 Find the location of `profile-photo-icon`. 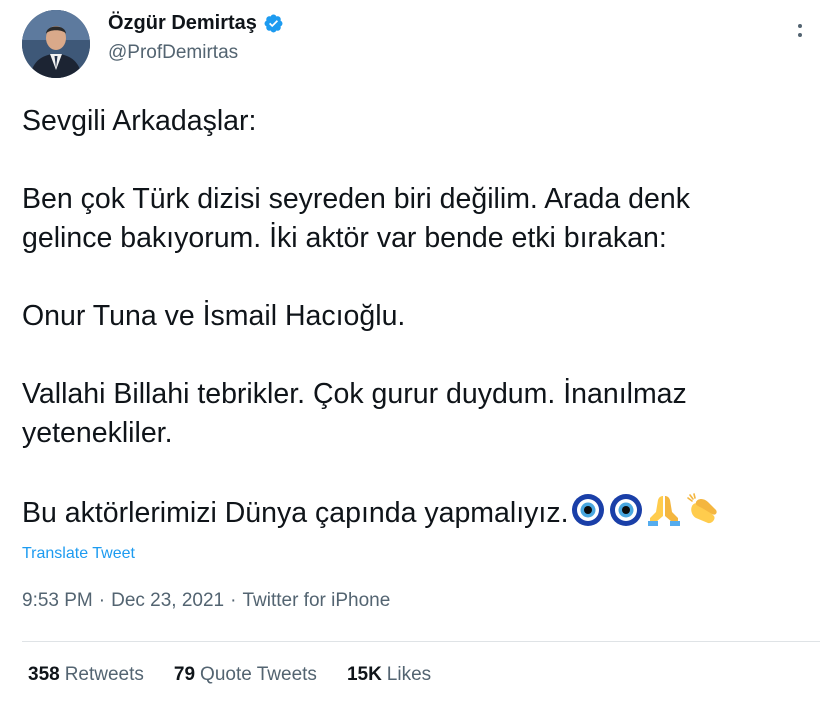

profile-photo-icon is located at coordinates (56, 44).